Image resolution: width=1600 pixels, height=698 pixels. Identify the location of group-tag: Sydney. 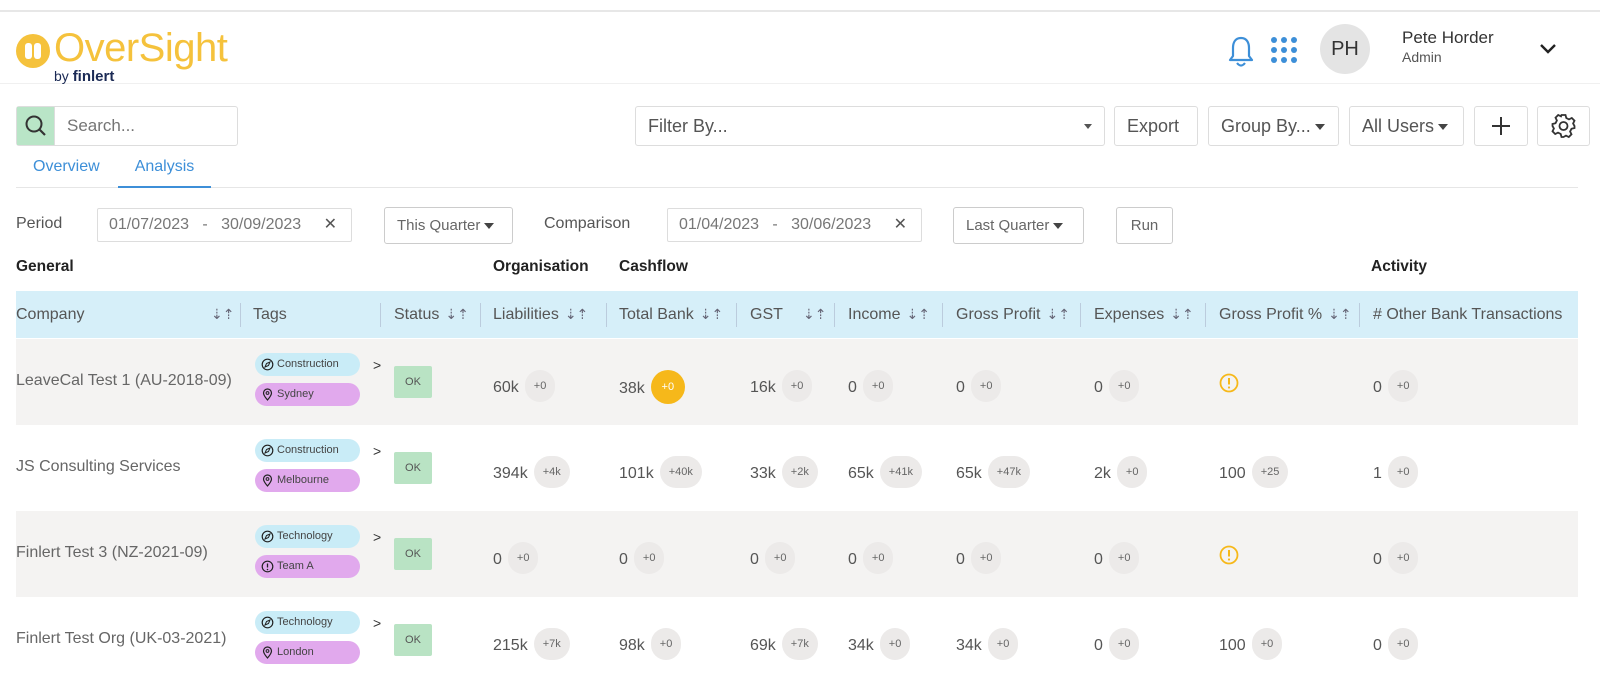
(307, 394).